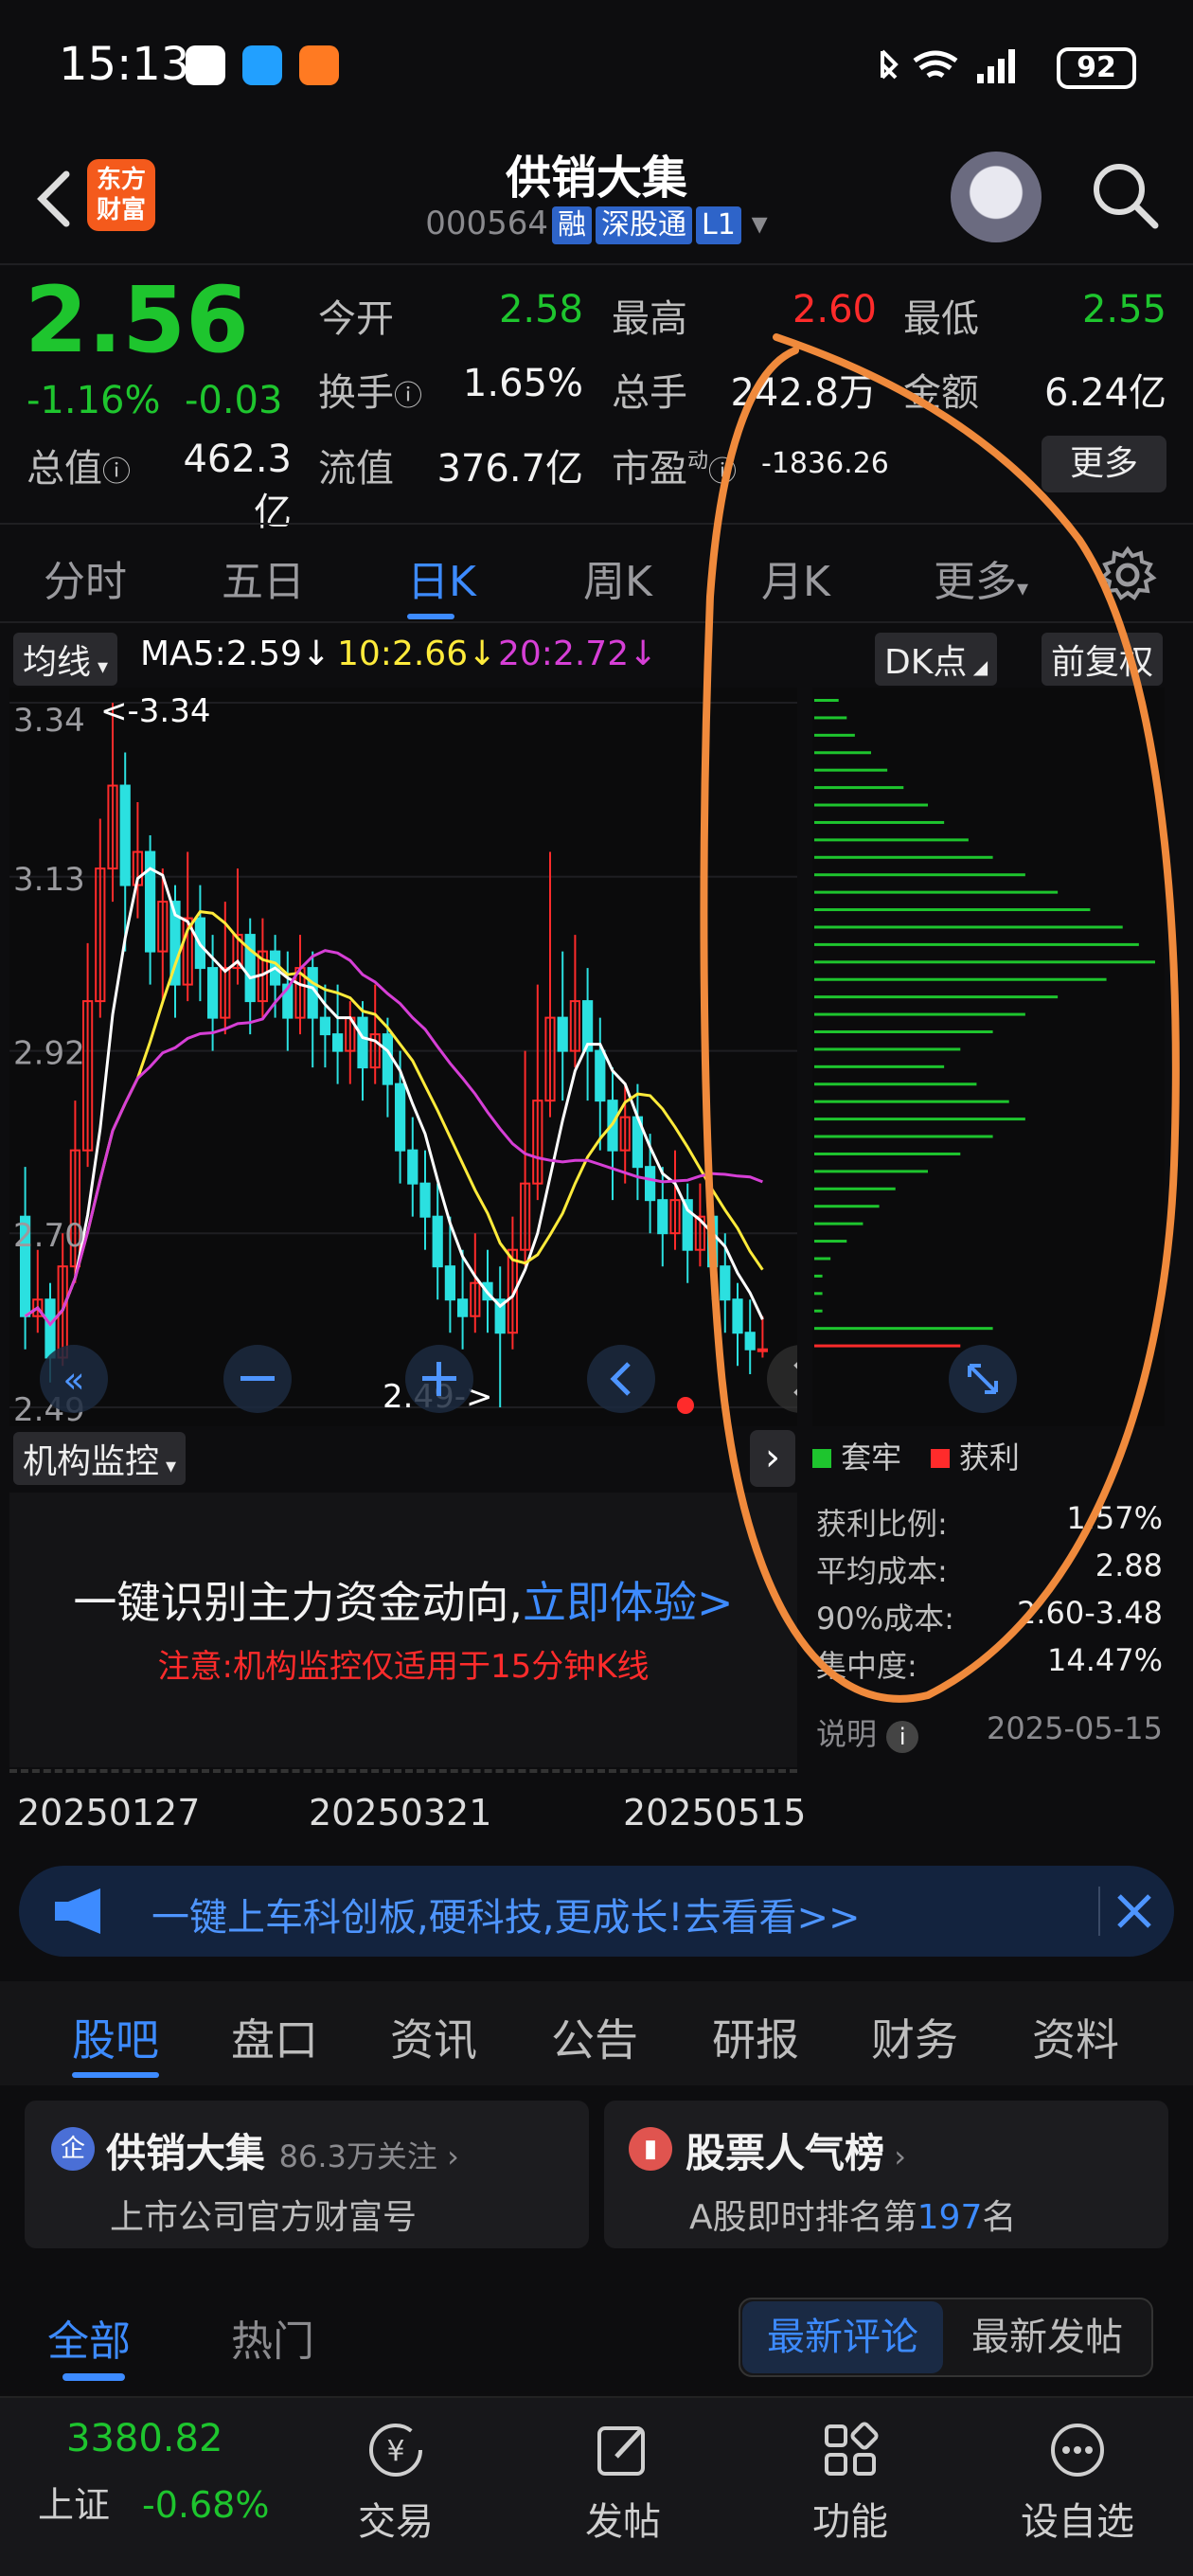 This screenshot has width=1193, height=2576. I want to click on card-subtitle: A股即时排名第197名, so click(853, 2217).